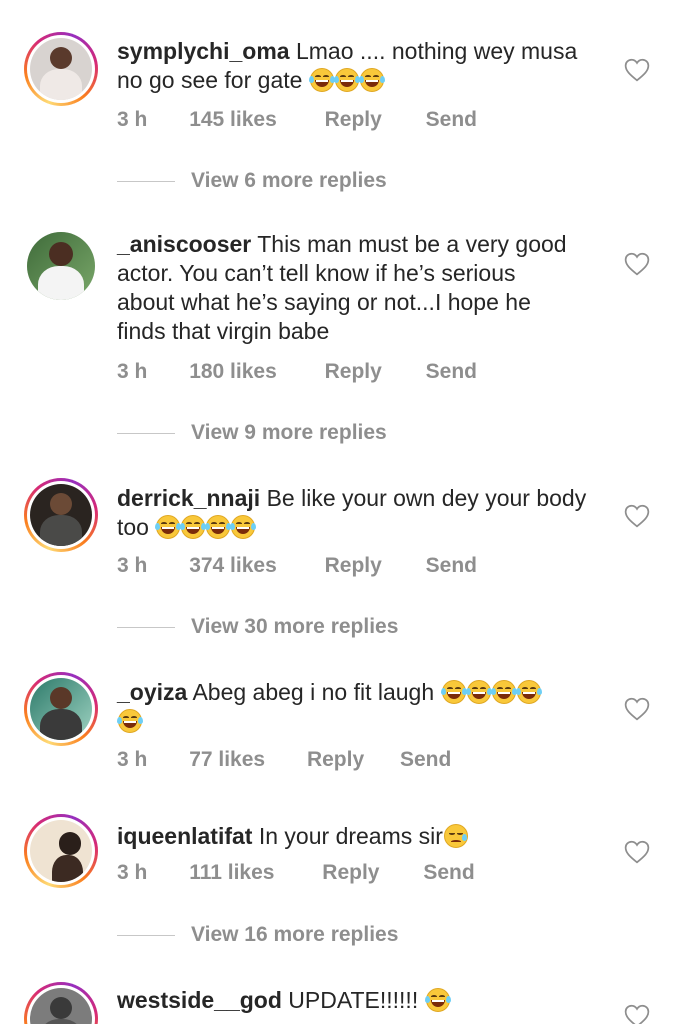 The height and width of the screenshot is (1024, 687). I want to click on comment-text: iqueenlatifat In your dreams sir, so click(362, 836).